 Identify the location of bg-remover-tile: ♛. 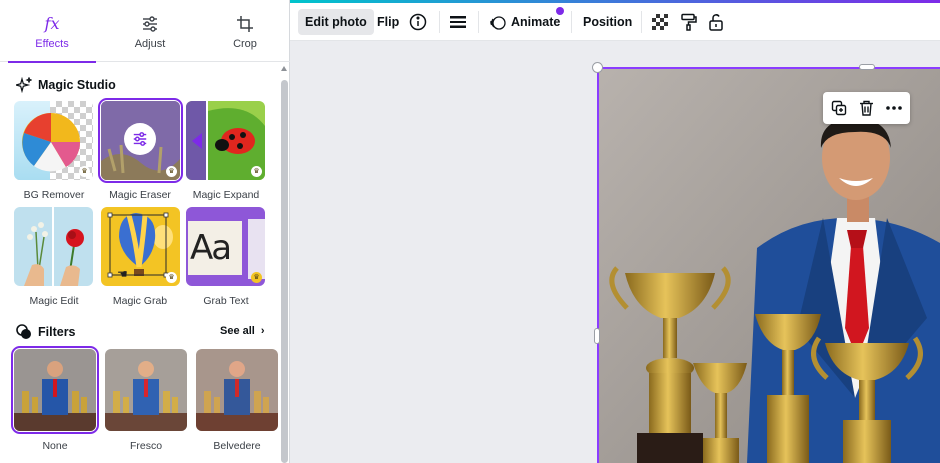
(53, 140).